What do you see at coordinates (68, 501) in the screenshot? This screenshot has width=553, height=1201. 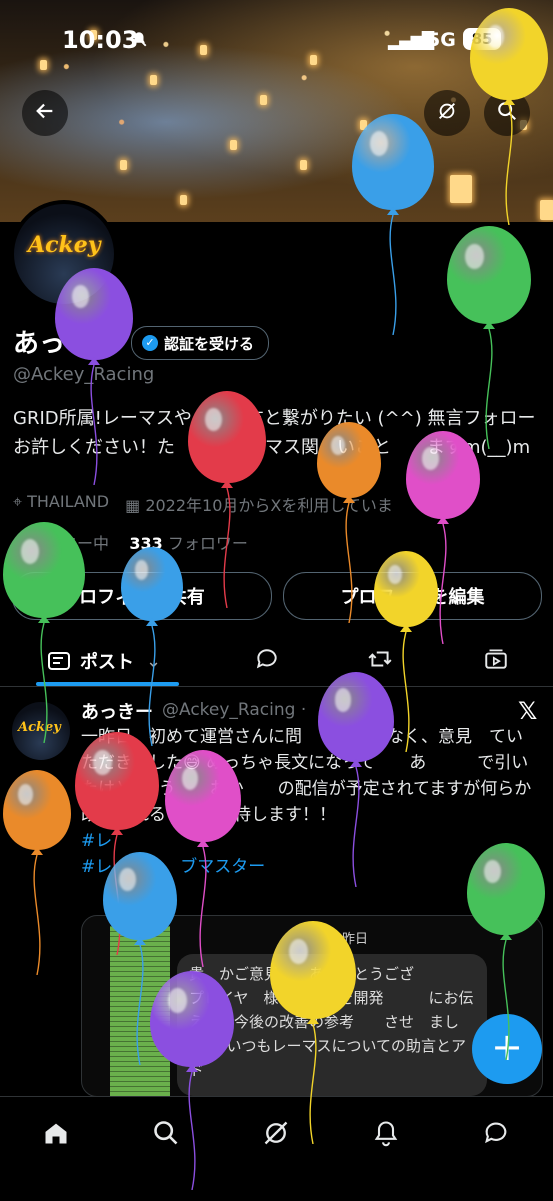 I see `location-text: THAILAND` at bounding box center [68, 501].